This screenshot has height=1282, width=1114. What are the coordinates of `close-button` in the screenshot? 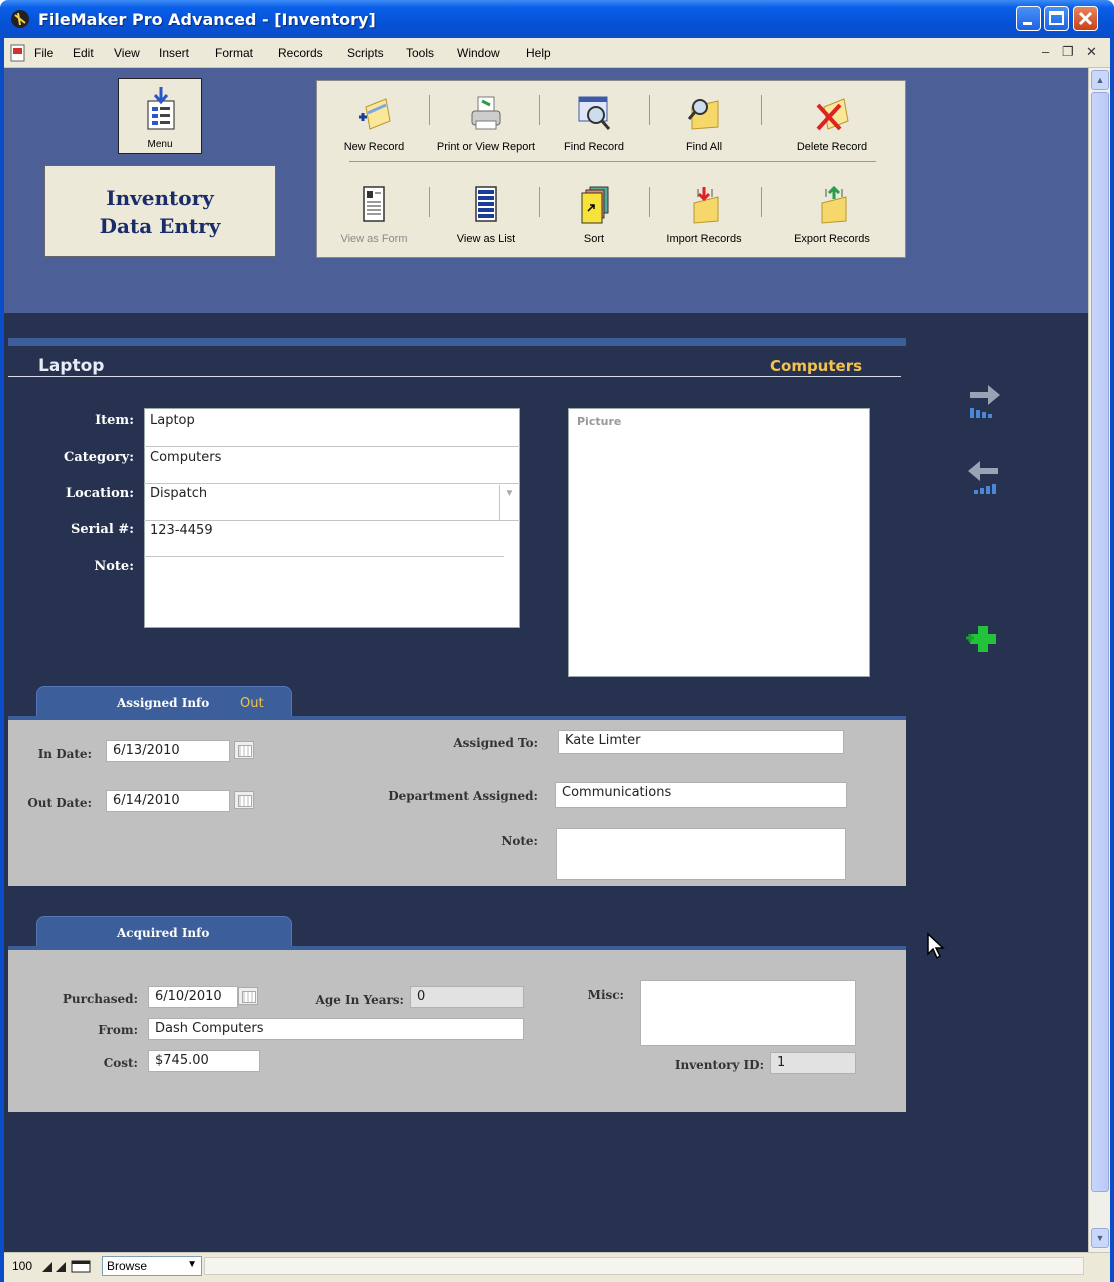 It's located at (1085, 18).